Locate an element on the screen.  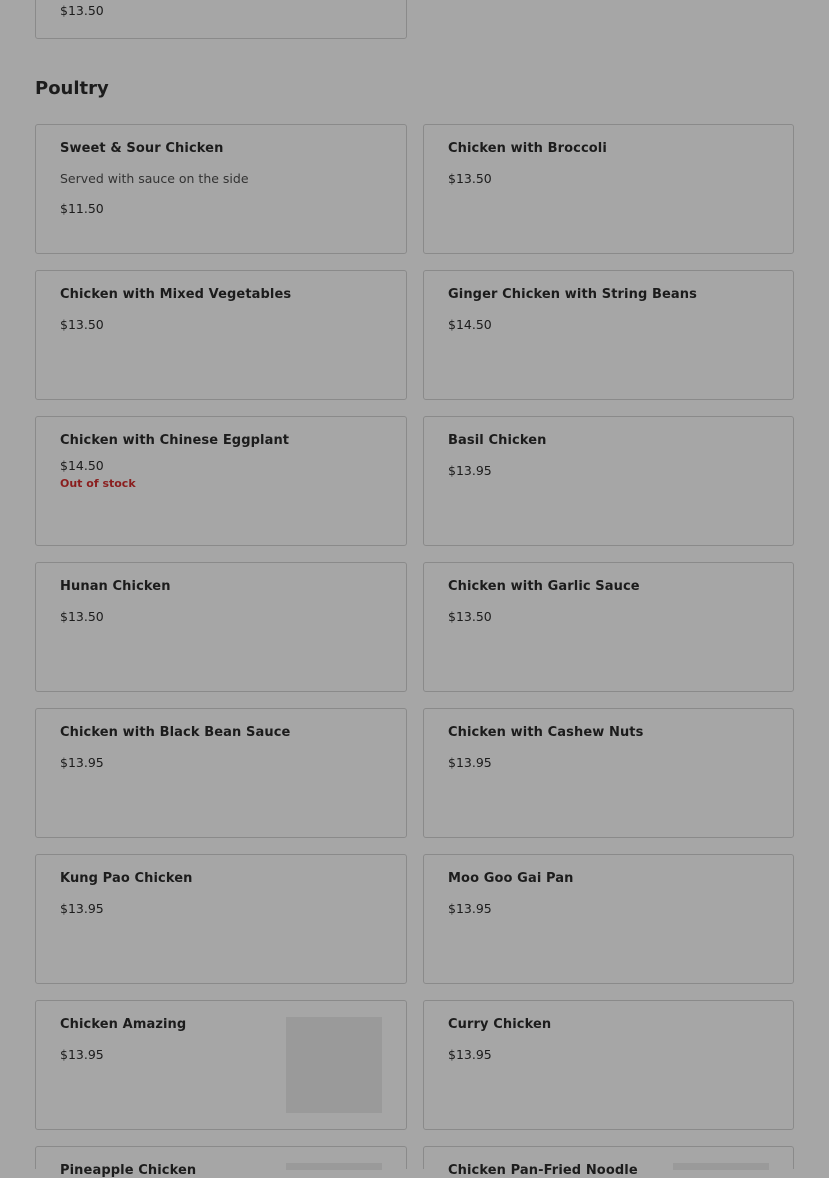
item-image is located at coordinates (334, 1065).